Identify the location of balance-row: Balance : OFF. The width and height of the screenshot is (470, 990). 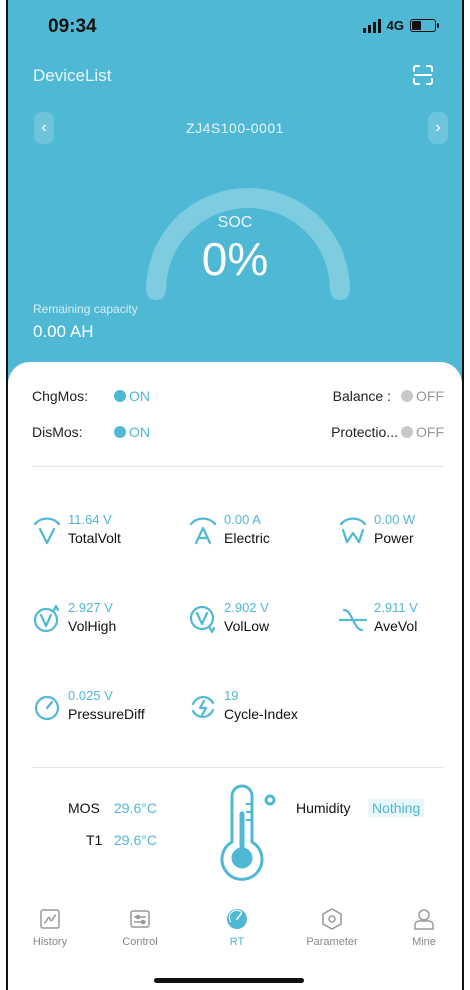
(388, 396).